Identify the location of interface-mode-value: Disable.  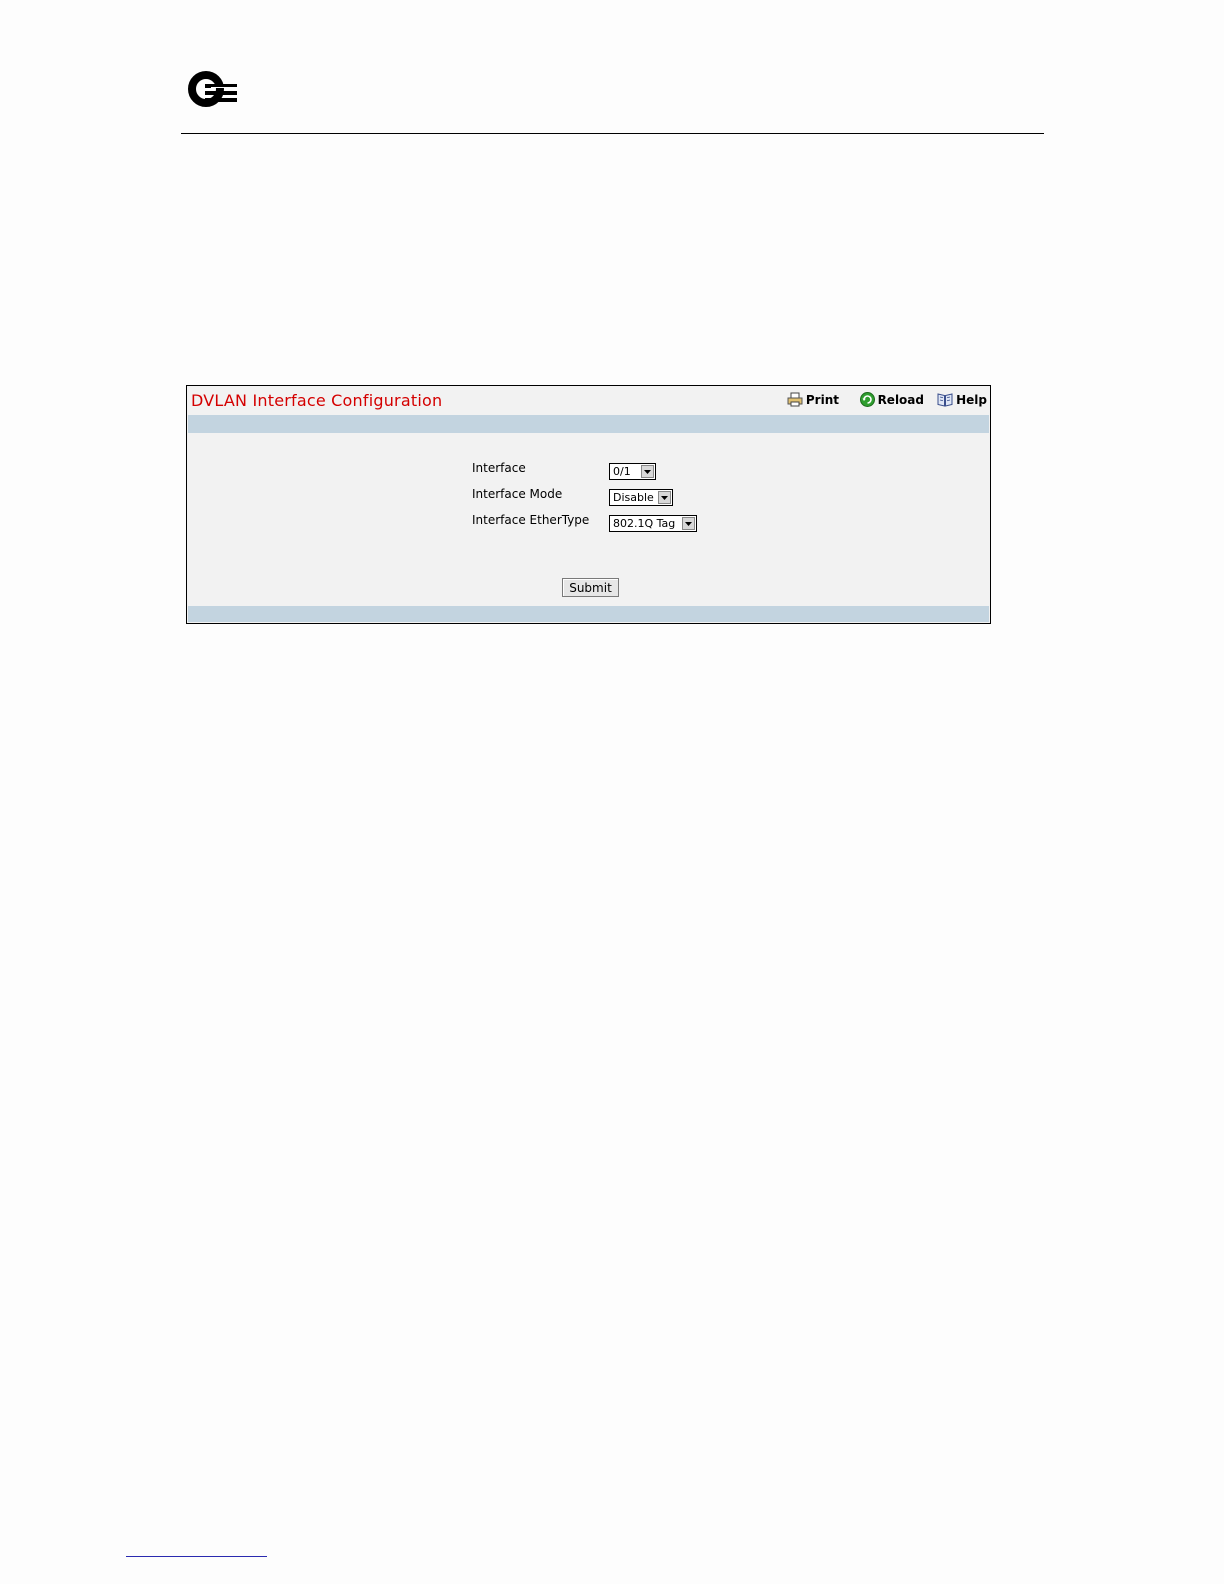
(633, 497).